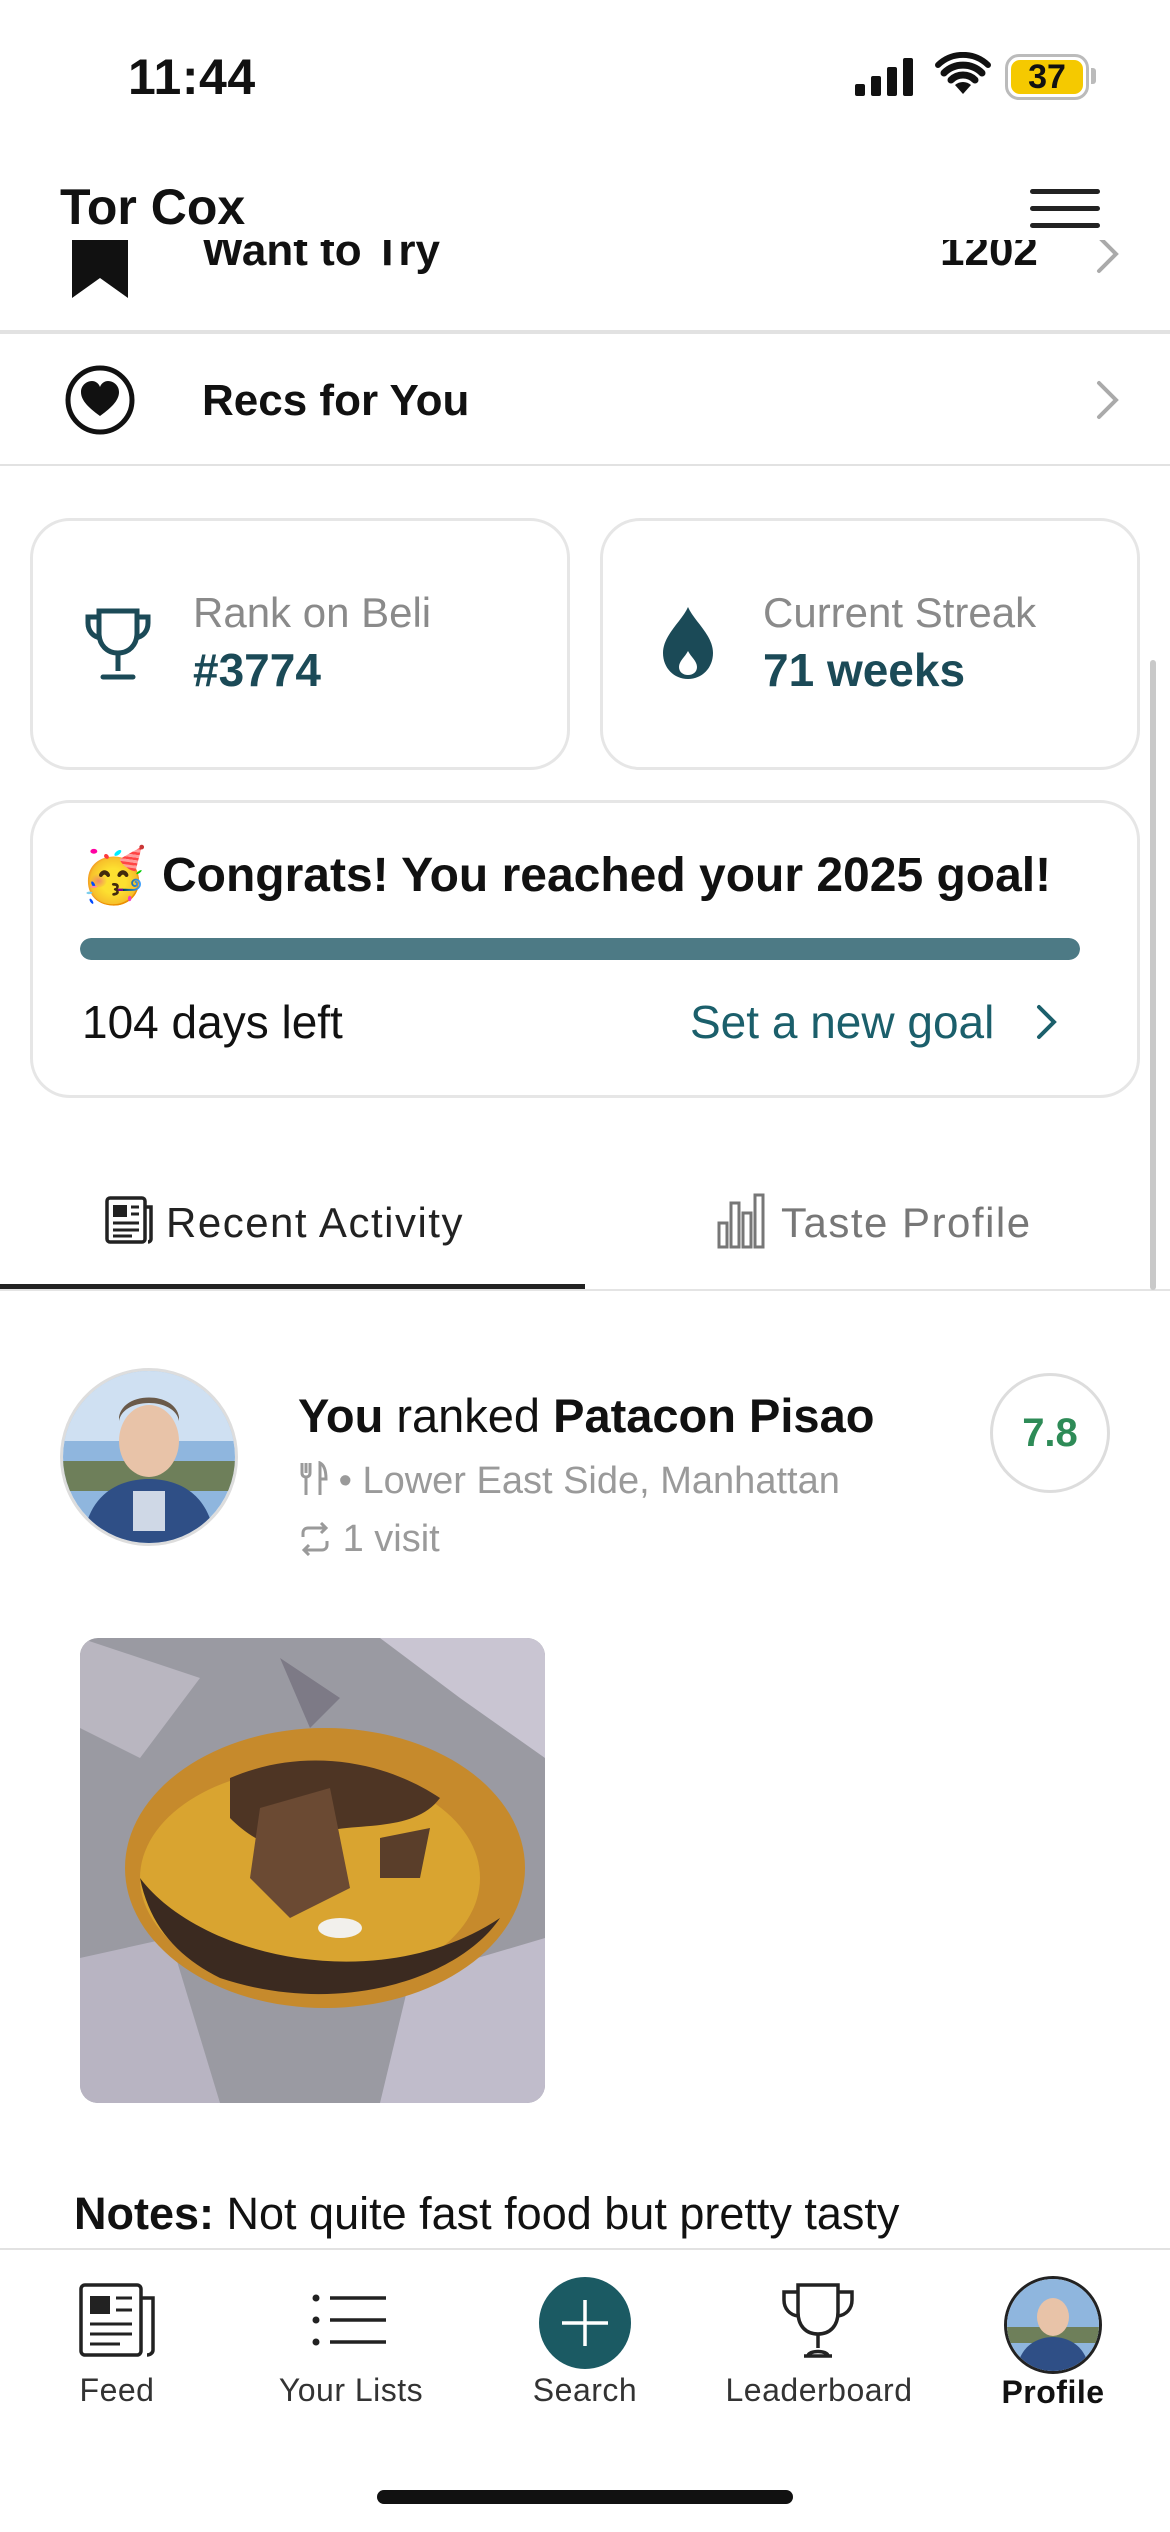  What do you see at coordinates (884, 77) in the screenshot?
I see `cellular-signal-icon` at bounding box center [884, 77].